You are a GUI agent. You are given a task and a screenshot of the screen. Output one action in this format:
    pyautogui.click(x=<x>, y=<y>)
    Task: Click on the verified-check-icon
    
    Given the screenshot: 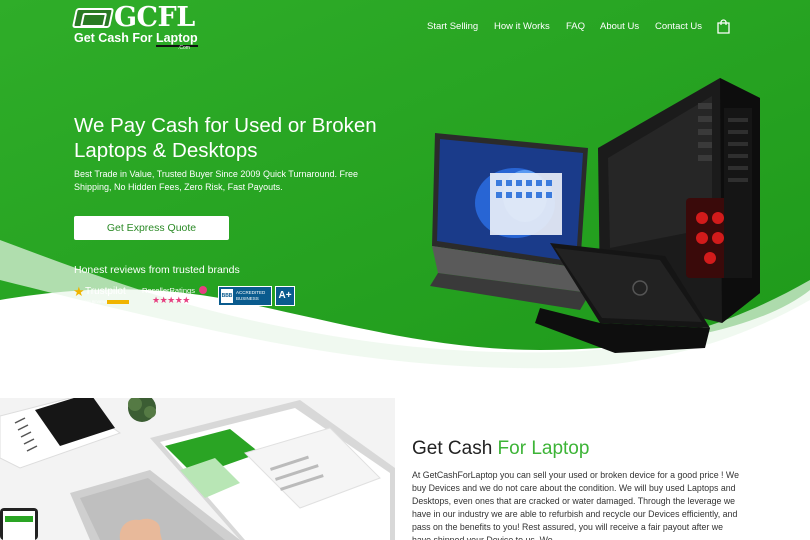 What is the action you would take?
    pyautogui.click(x=203, y=290)
    